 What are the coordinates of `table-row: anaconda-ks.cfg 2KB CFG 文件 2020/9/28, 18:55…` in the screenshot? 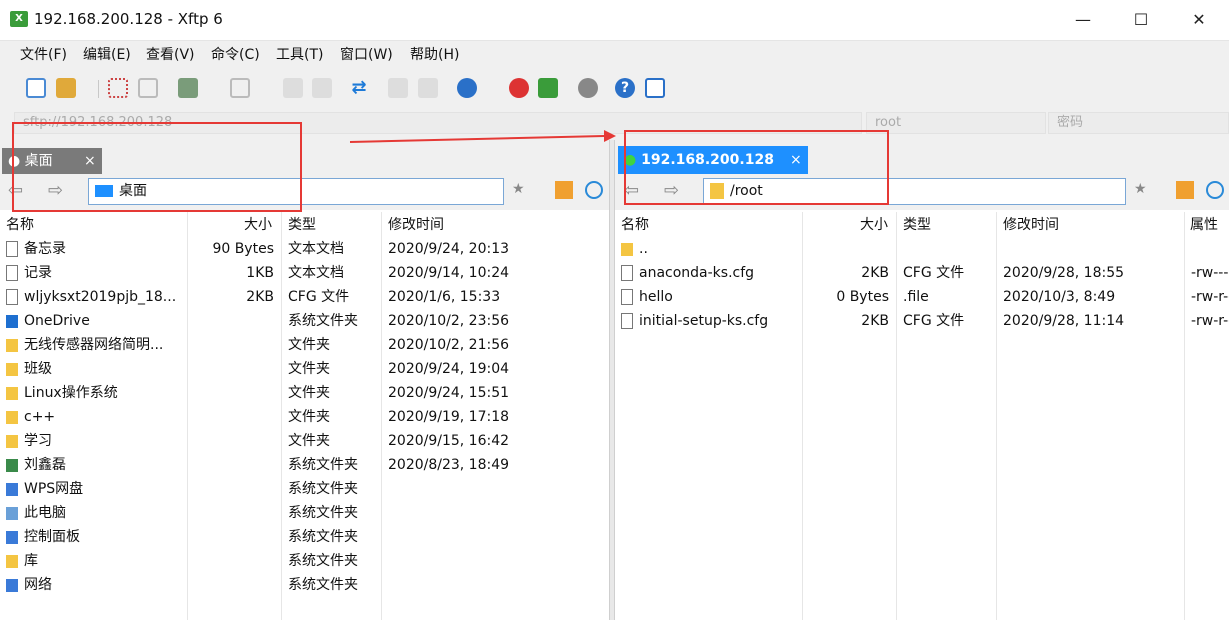 It's located at (922, 273).